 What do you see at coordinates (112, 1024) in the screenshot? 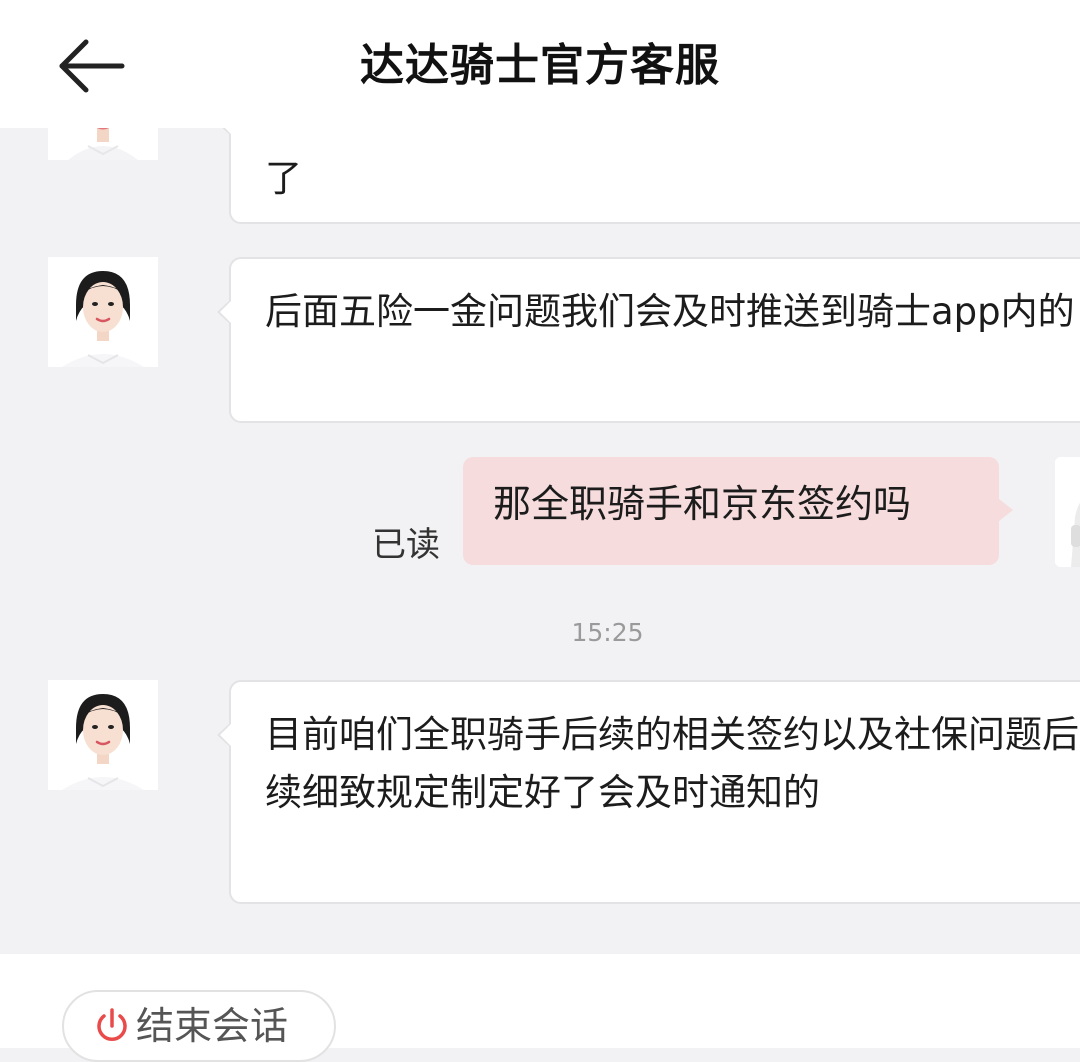
I see `power-icon` at bounding box center [112, 1024].